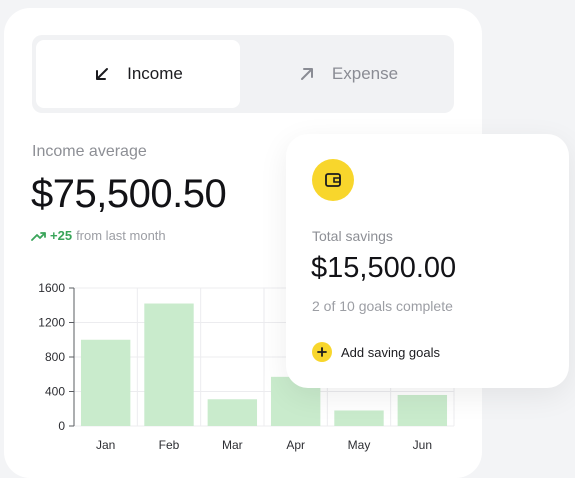  I want to click on wallet-badge, so click(333, 180).